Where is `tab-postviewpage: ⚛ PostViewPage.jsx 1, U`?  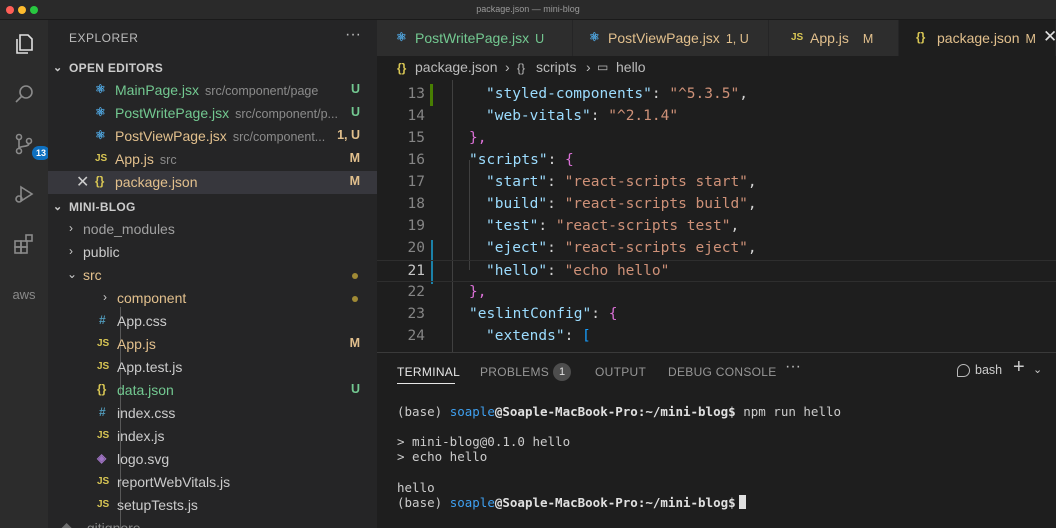 tab-postviewpage: ⚛ PostViewPage.jsx 1, U is located at coordinates (671, 38).